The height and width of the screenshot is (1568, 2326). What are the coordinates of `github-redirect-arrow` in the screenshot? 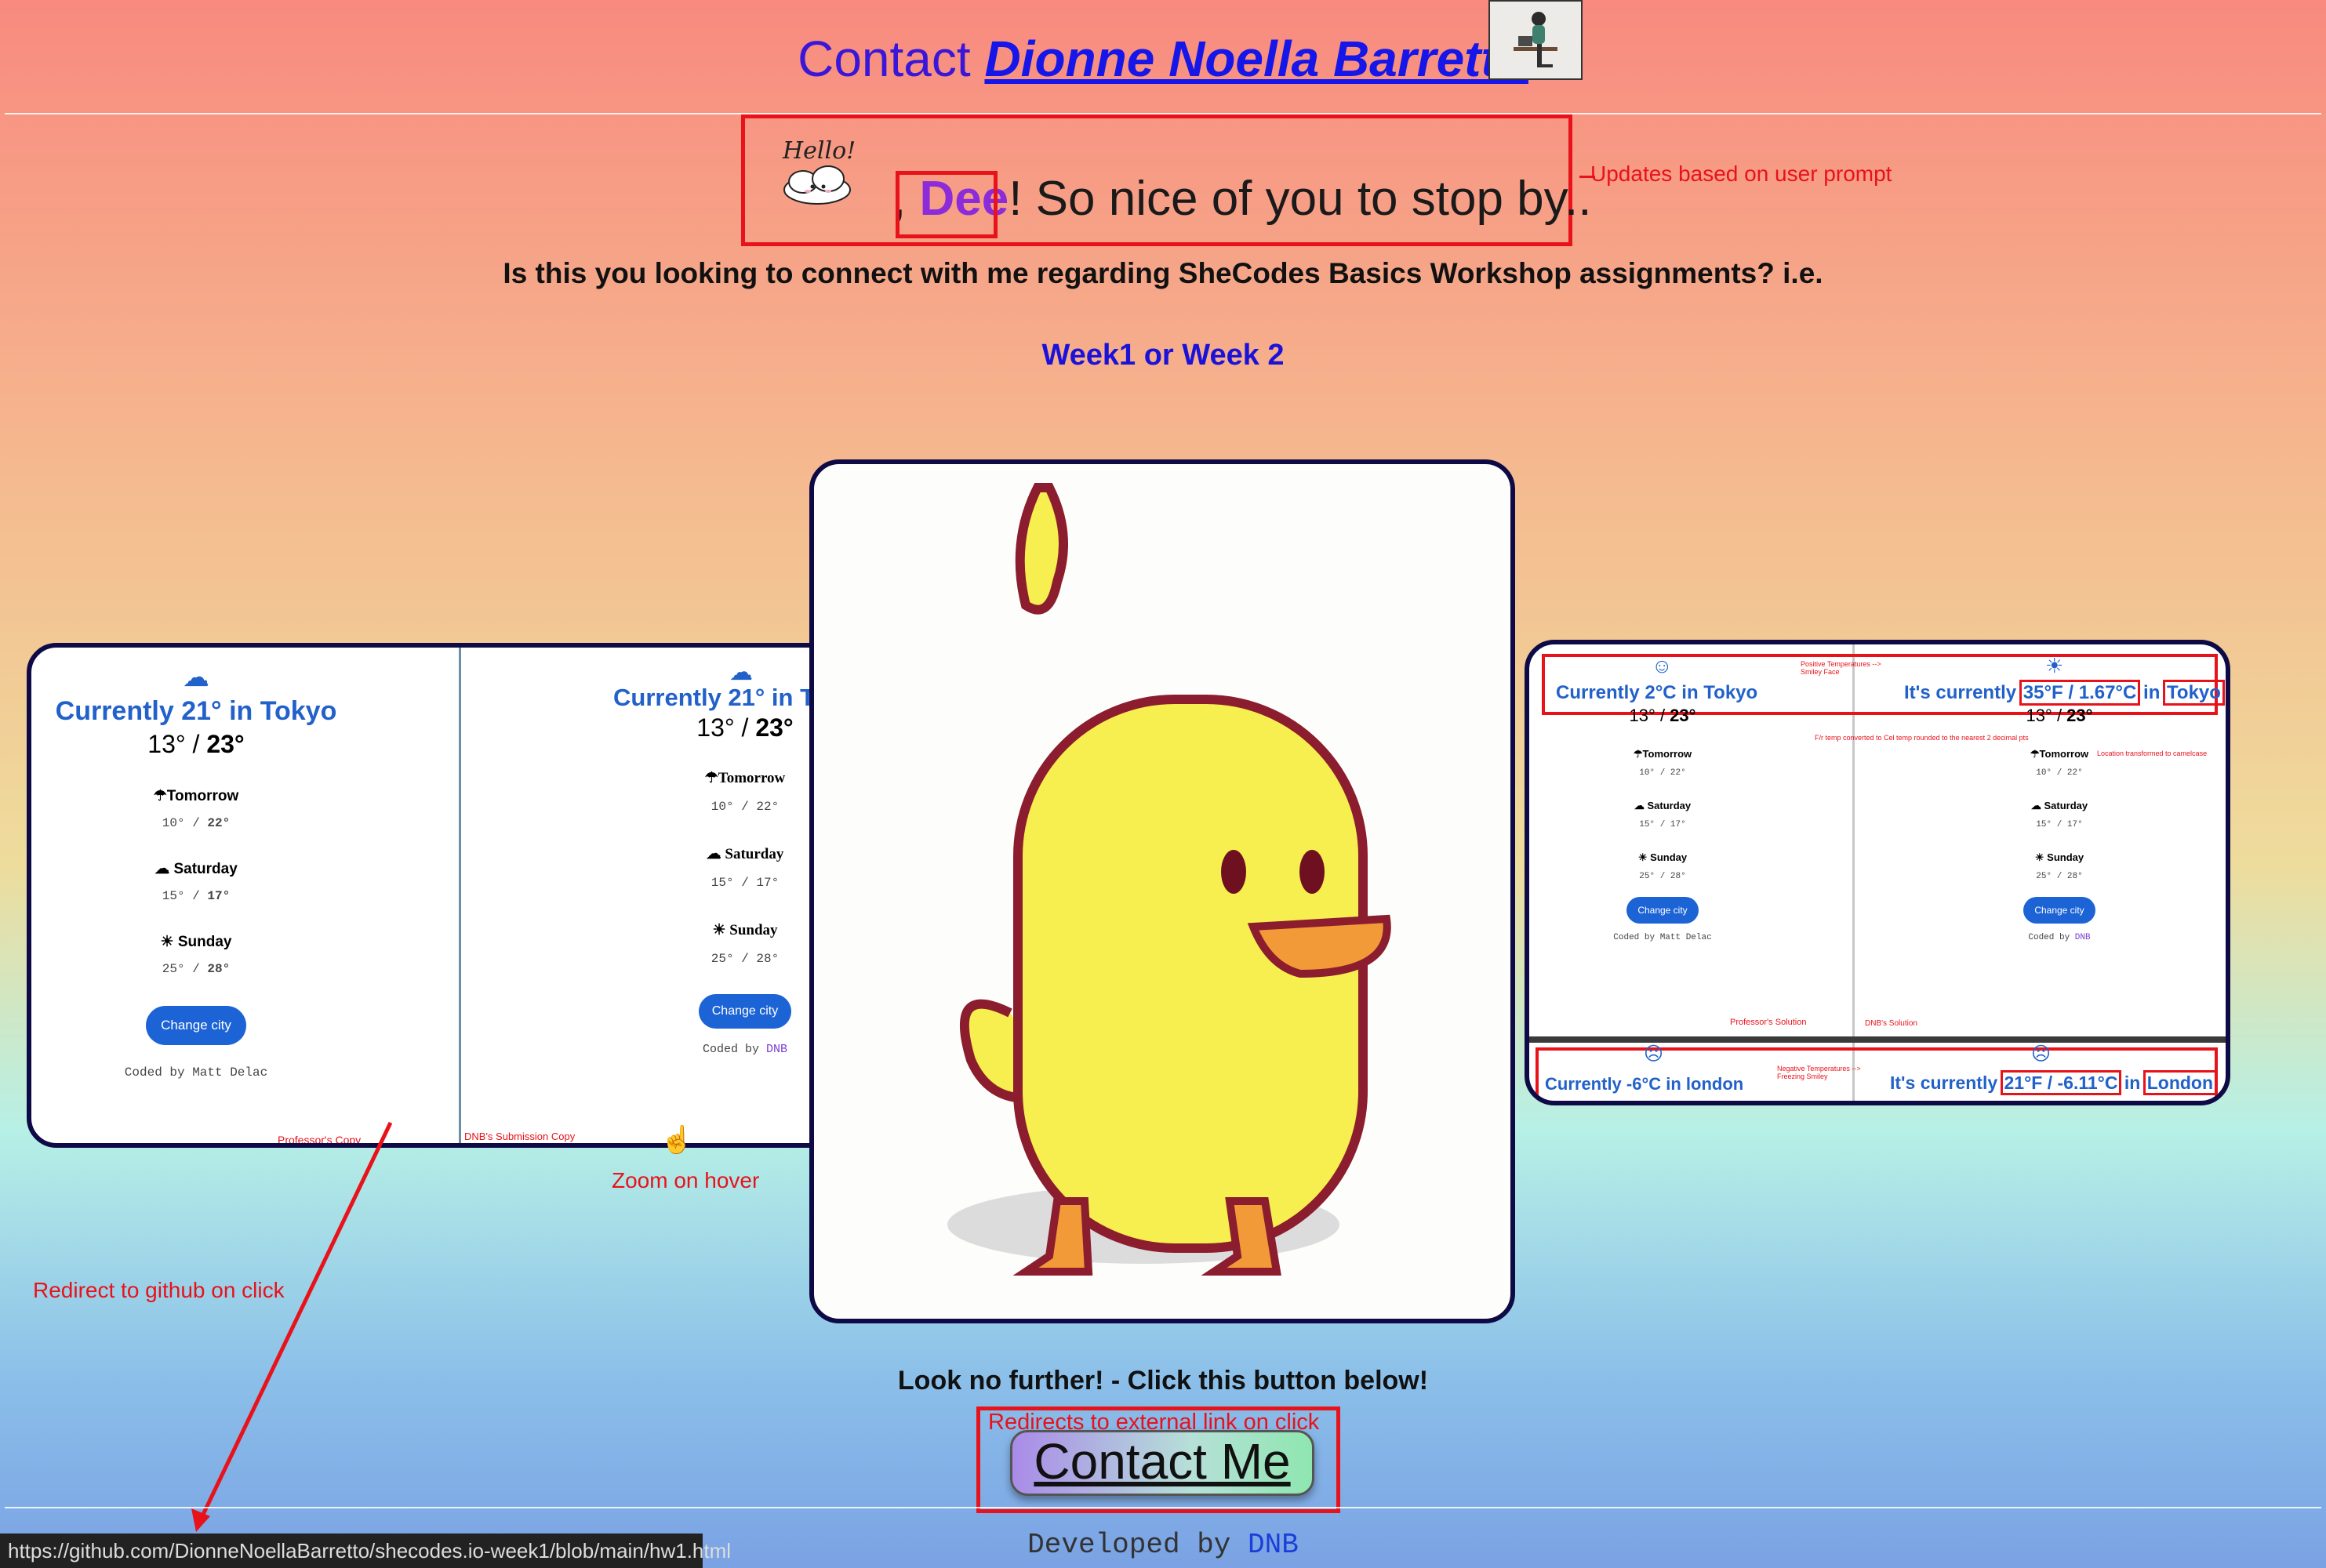 It's located at (292, 1326).